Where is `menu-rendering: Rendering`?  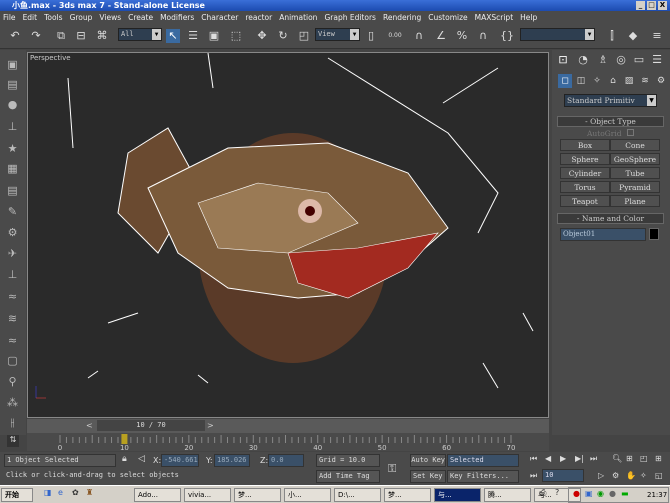 menu-rendering: Rendering is located at coordinates (402, 17).